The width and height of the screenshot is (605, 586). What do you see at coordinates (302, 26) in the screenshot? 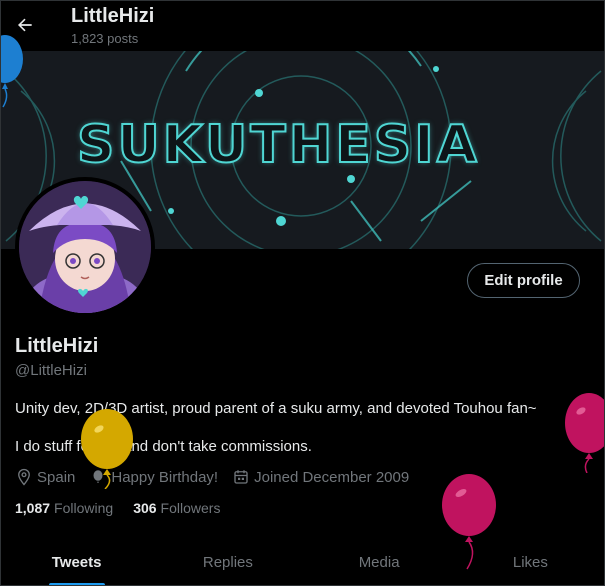
I see `top-bar: LittleHizi 1,823 posts` at bounding box center [302, 26].